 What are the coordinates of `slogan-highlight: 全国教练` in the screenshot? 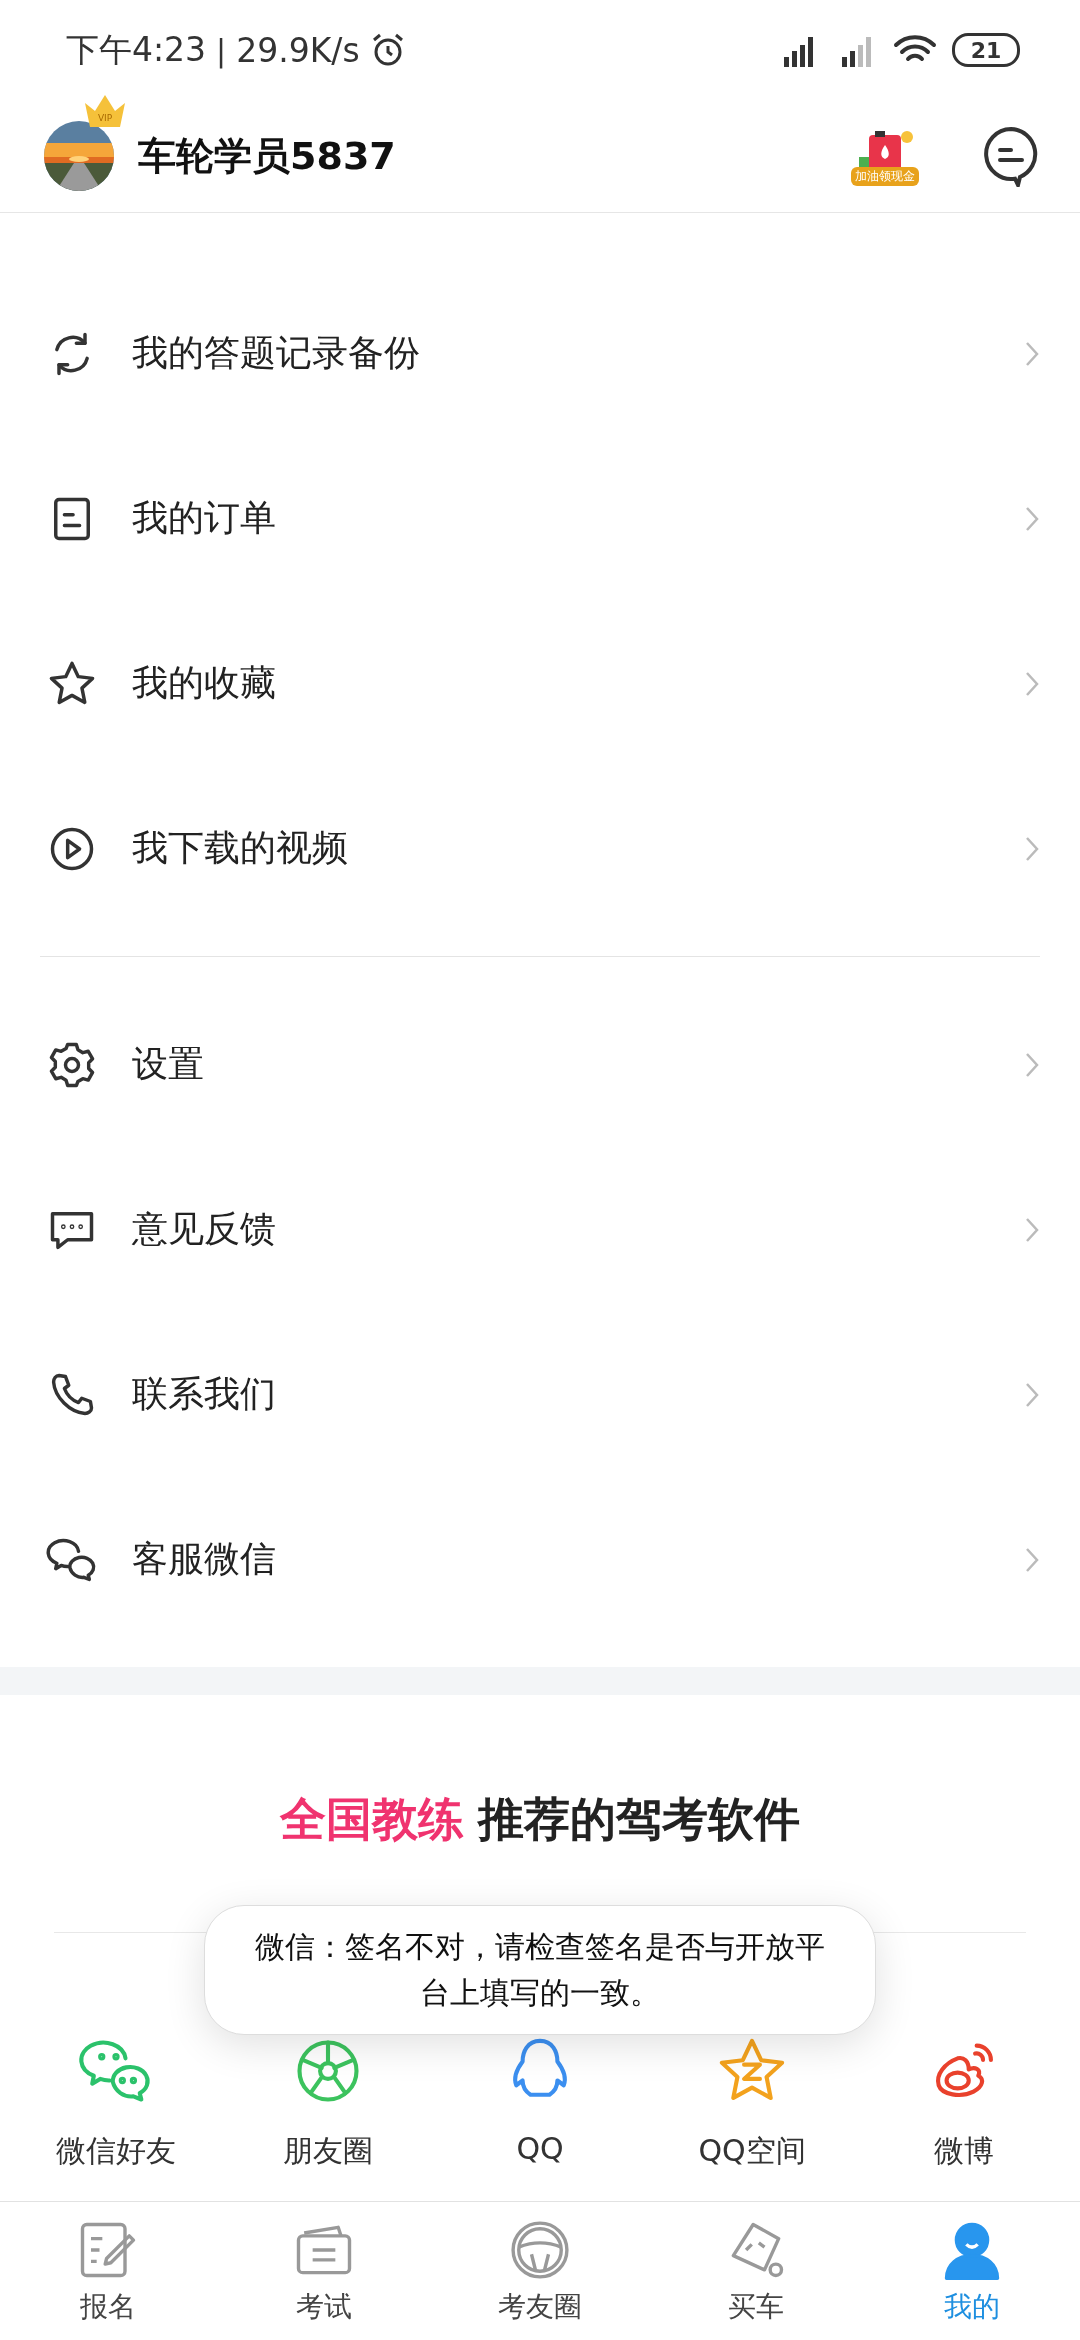 It's located at (372, 1819).